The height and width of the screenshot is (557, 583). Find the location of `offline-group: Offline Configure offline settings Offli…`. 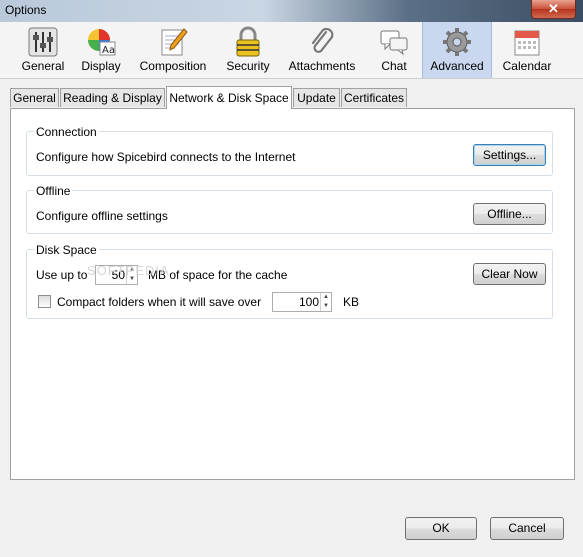

offline-group: Offline Configure offline settings Offli… is located at coordinates (289, 209).